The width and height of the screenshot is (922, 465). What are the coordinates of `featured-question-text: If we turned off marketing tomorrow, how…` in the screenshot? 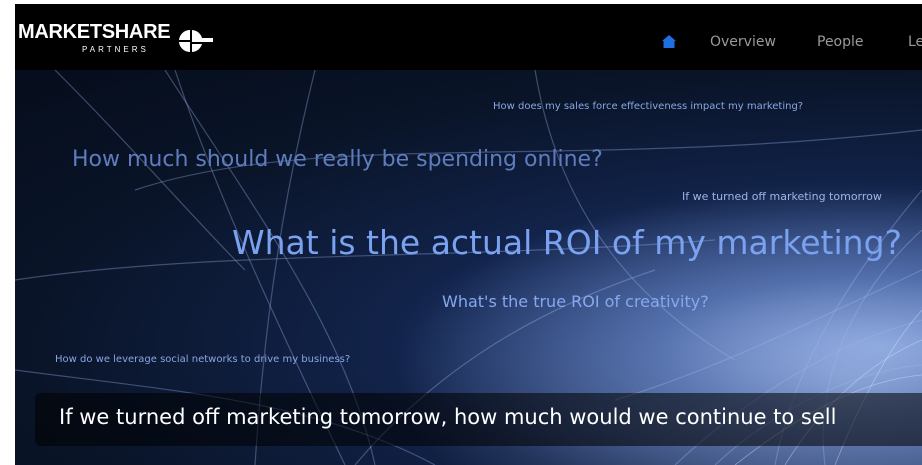 It's located at (448, 417).